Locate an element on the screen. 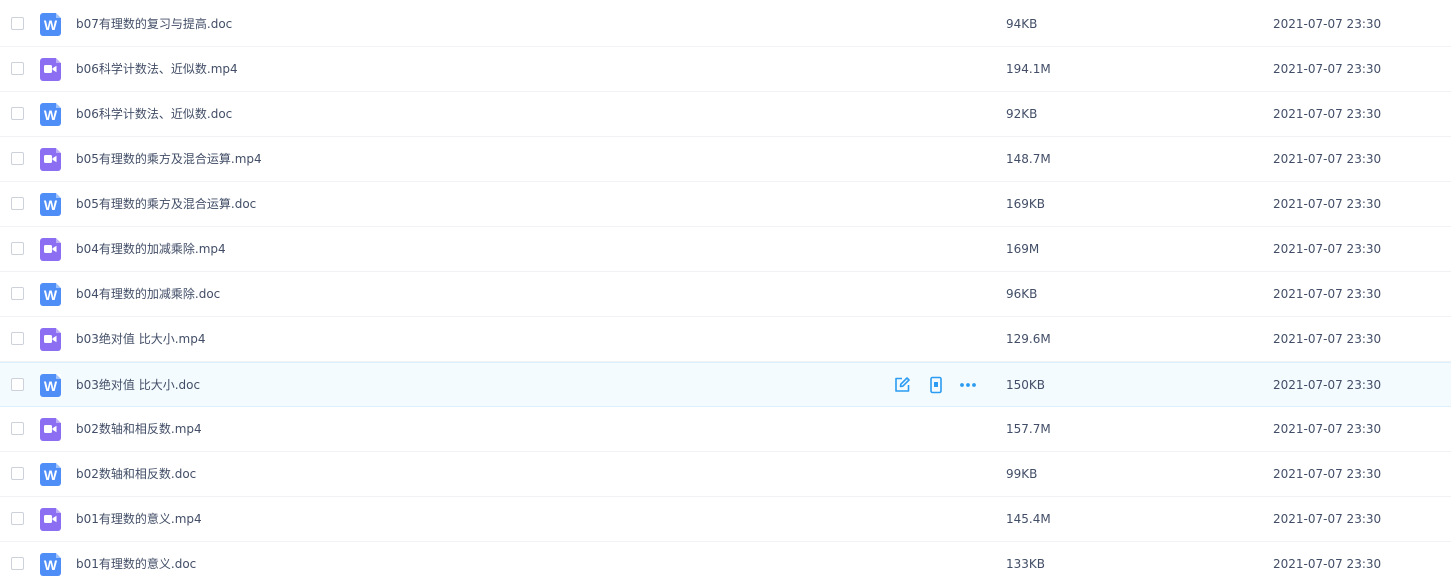 Image resolution: width=1451 pixels, height=581 pixels. file-row: b03绝对值 比大小.mp4 129.6M 2021-07-07 23:30 is located at coordinates (725, 339).